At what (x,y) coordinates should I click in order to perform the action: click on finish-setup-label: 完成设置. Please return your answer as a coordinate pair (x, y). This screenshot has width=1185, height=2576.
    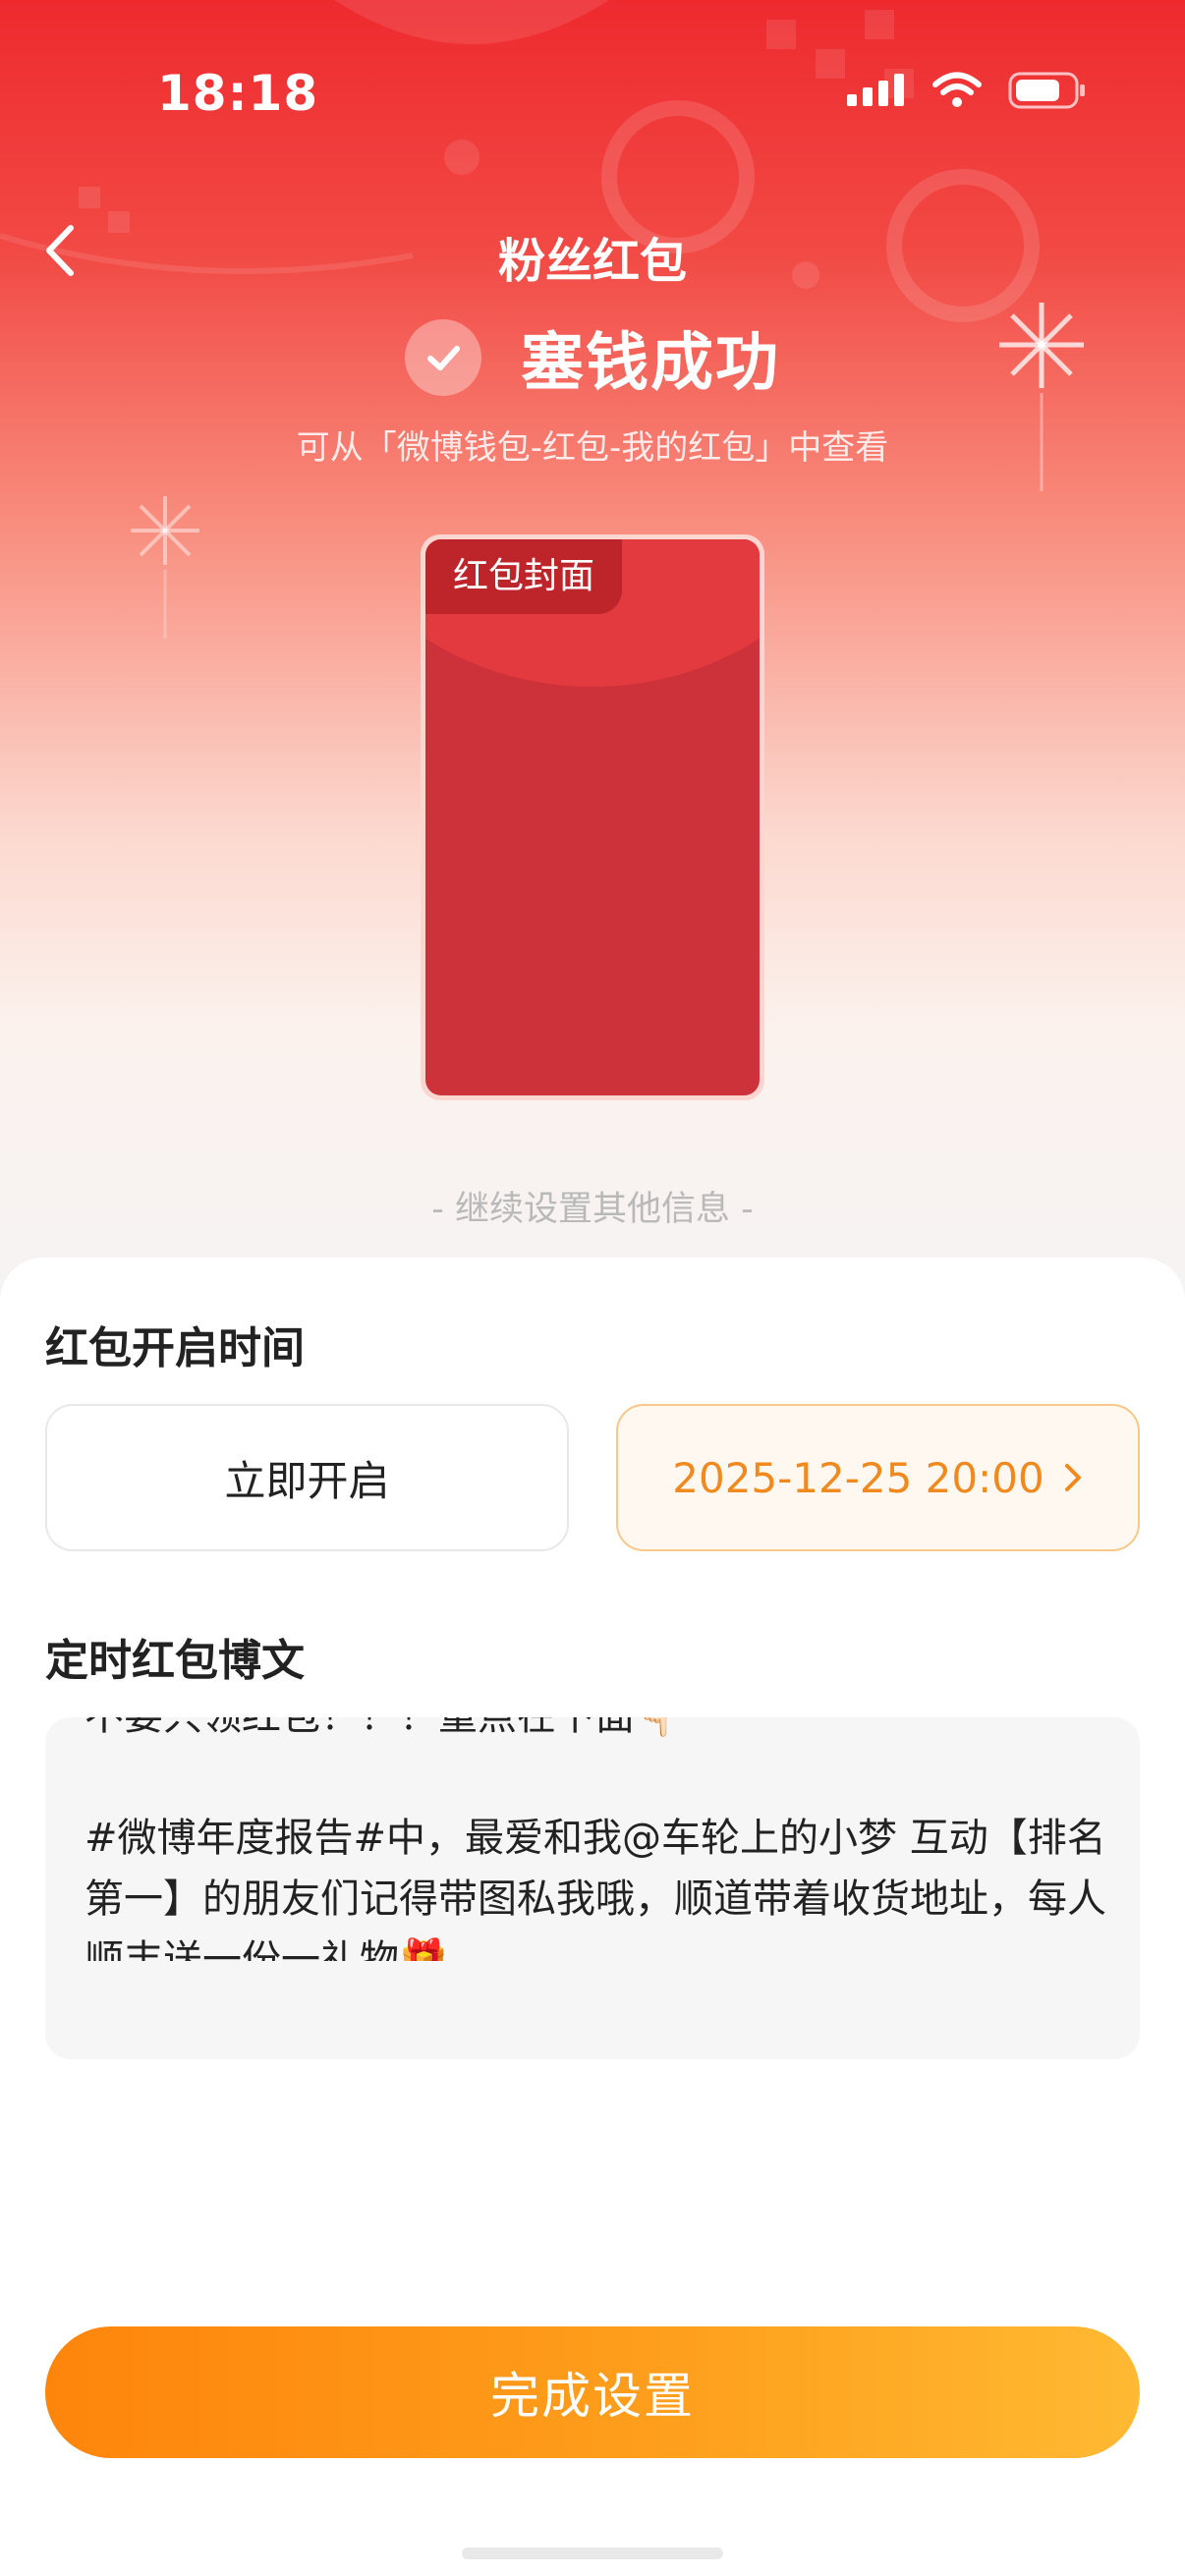
    Looking at the image, I should click on (592, 2396).